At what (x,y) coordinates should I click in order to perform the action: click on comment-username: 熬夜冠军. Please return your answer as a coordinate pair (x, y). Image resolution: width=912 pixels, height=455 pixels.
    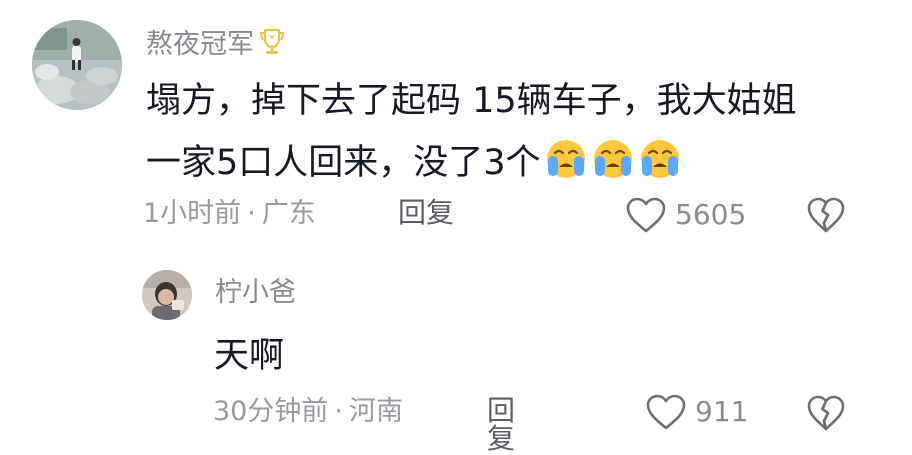
    Looking at the image, I should click on (216, 42).